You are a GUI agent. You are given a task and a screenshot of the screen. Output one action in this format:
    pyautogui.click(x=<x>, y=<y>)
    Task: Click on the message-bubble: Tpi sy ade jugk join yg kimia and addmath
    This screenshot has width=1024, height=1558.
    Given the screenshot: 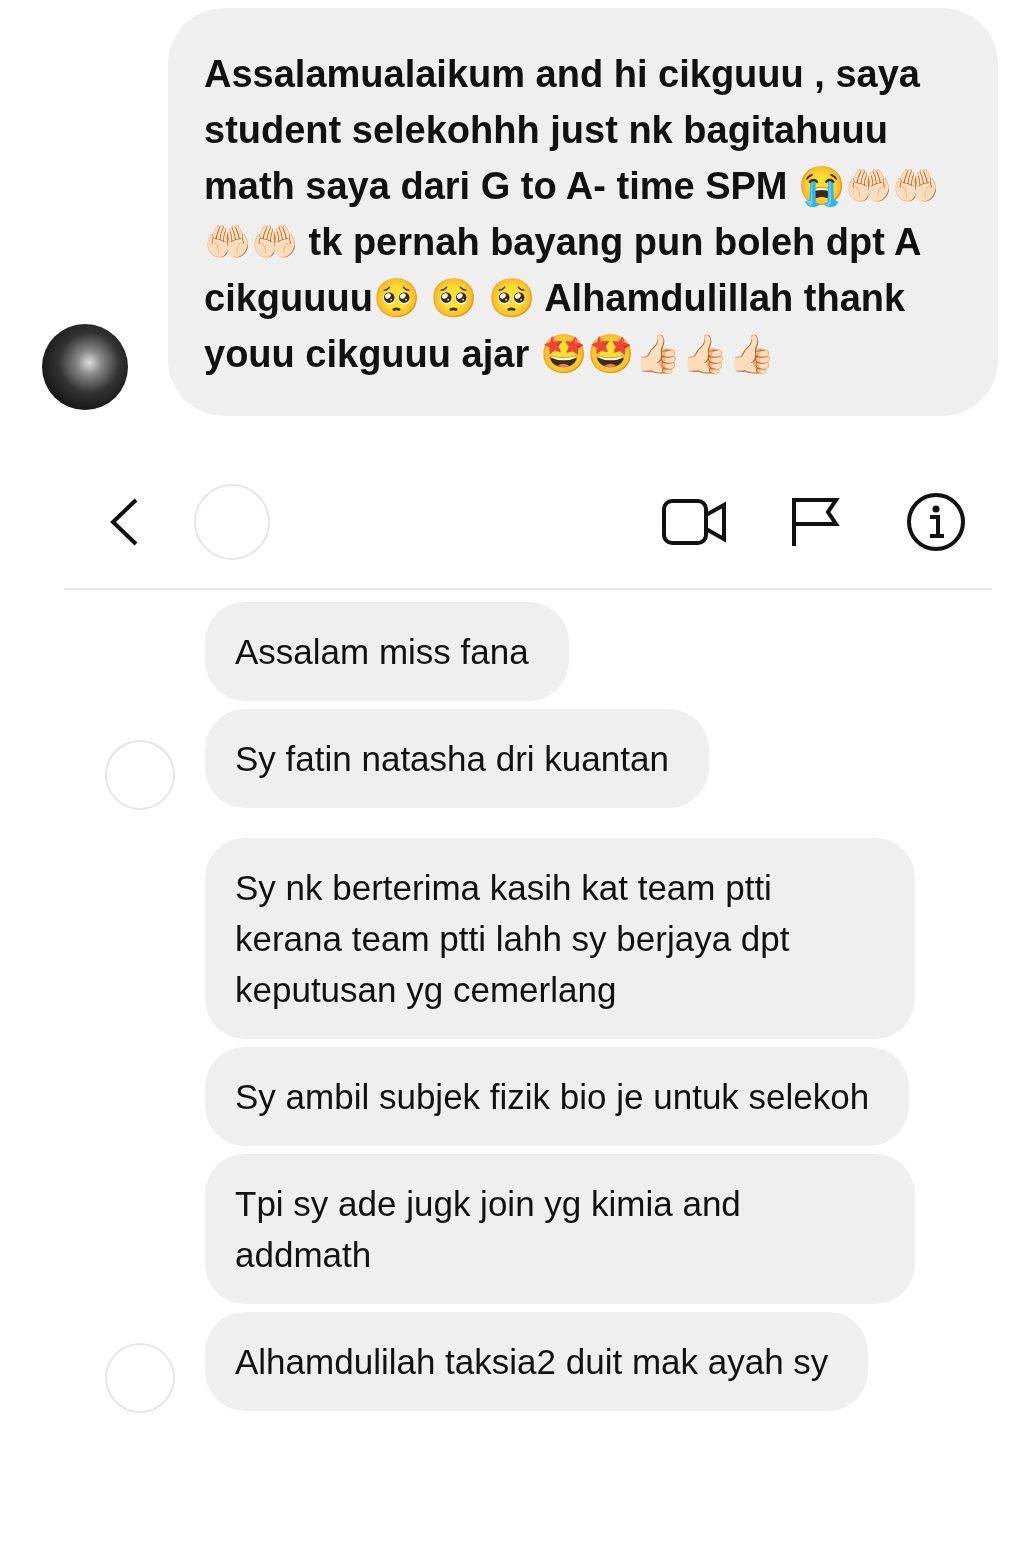 What is the action you would take?
    pyautogui.click(x=560, y=1229)
    